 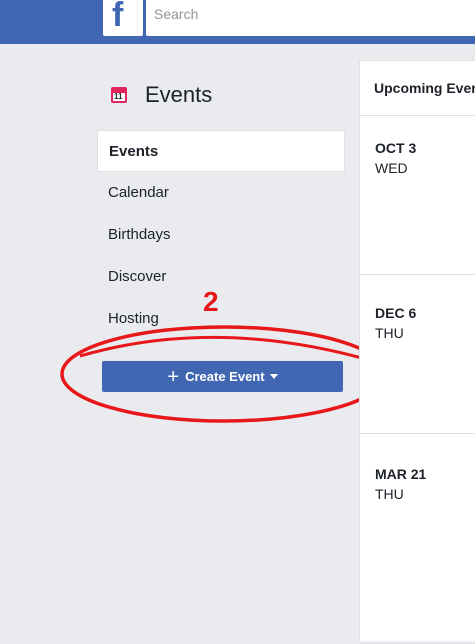 What do you see at coordinates (396, 148) in the screenshot?
I see `event-date: OCT 3` at bounding box center [396, 148].